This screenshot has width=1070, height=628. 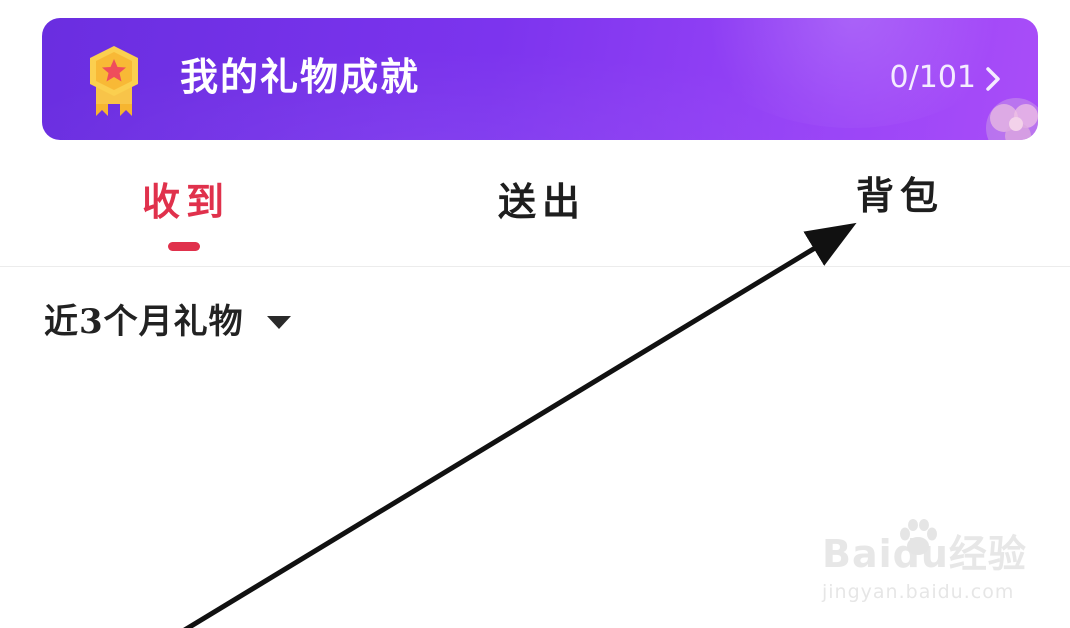 I want to click on time-range-filter: 近3个月礼物, so click(x=168, y=322).